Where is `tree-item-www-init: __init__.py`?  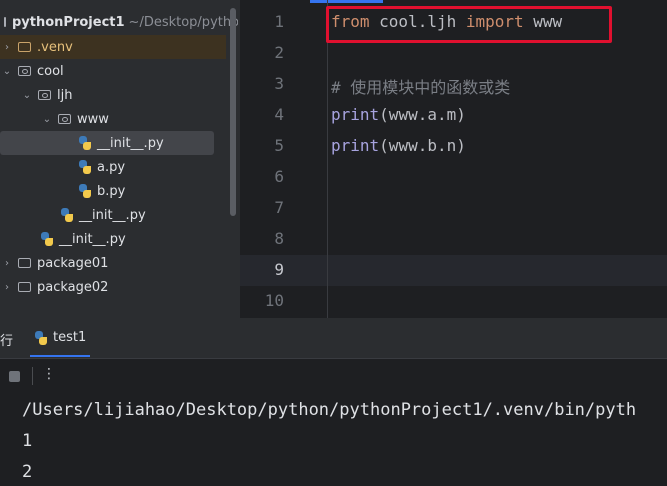 tree-item-www-init: __init__.py is located at coordinates (107, 143).